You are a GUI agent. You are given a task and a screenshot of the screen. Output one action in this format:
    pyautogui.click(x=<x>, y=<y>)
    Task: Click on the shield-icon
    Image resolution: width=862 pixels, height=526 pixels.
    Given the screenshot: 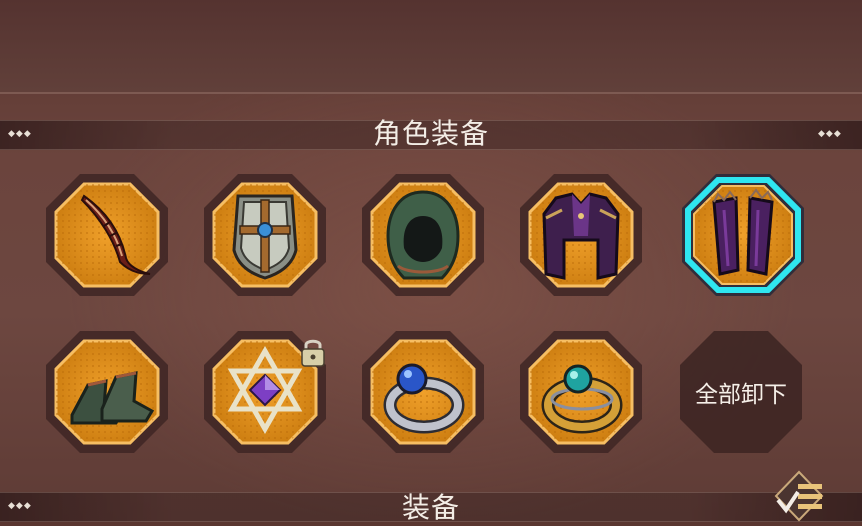 What is the action you would take?
    pyautogui.click(x=265, y=237)
    